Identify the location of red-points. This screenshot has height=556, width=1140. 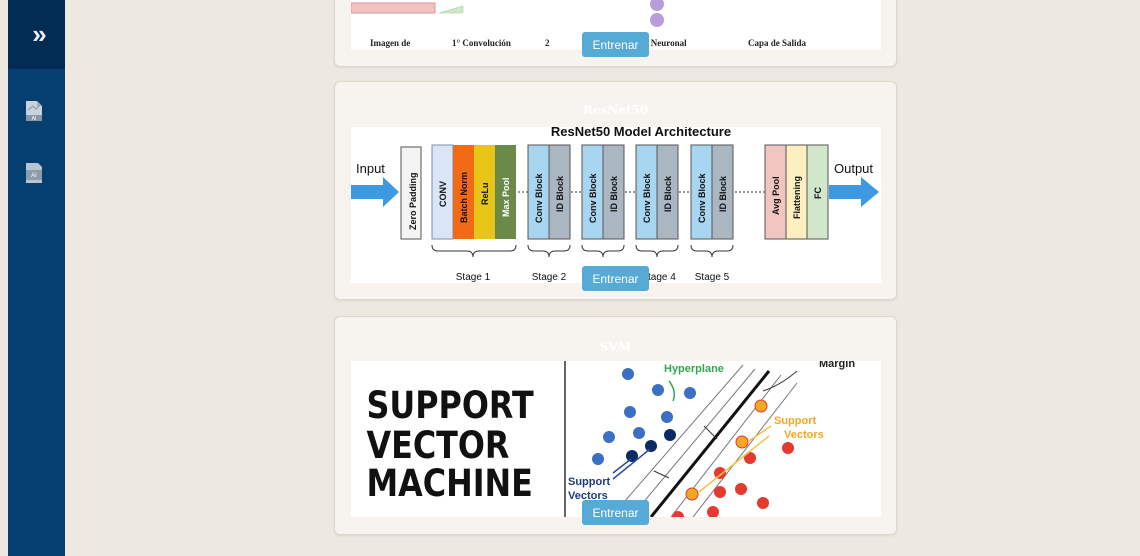
(733, 479).